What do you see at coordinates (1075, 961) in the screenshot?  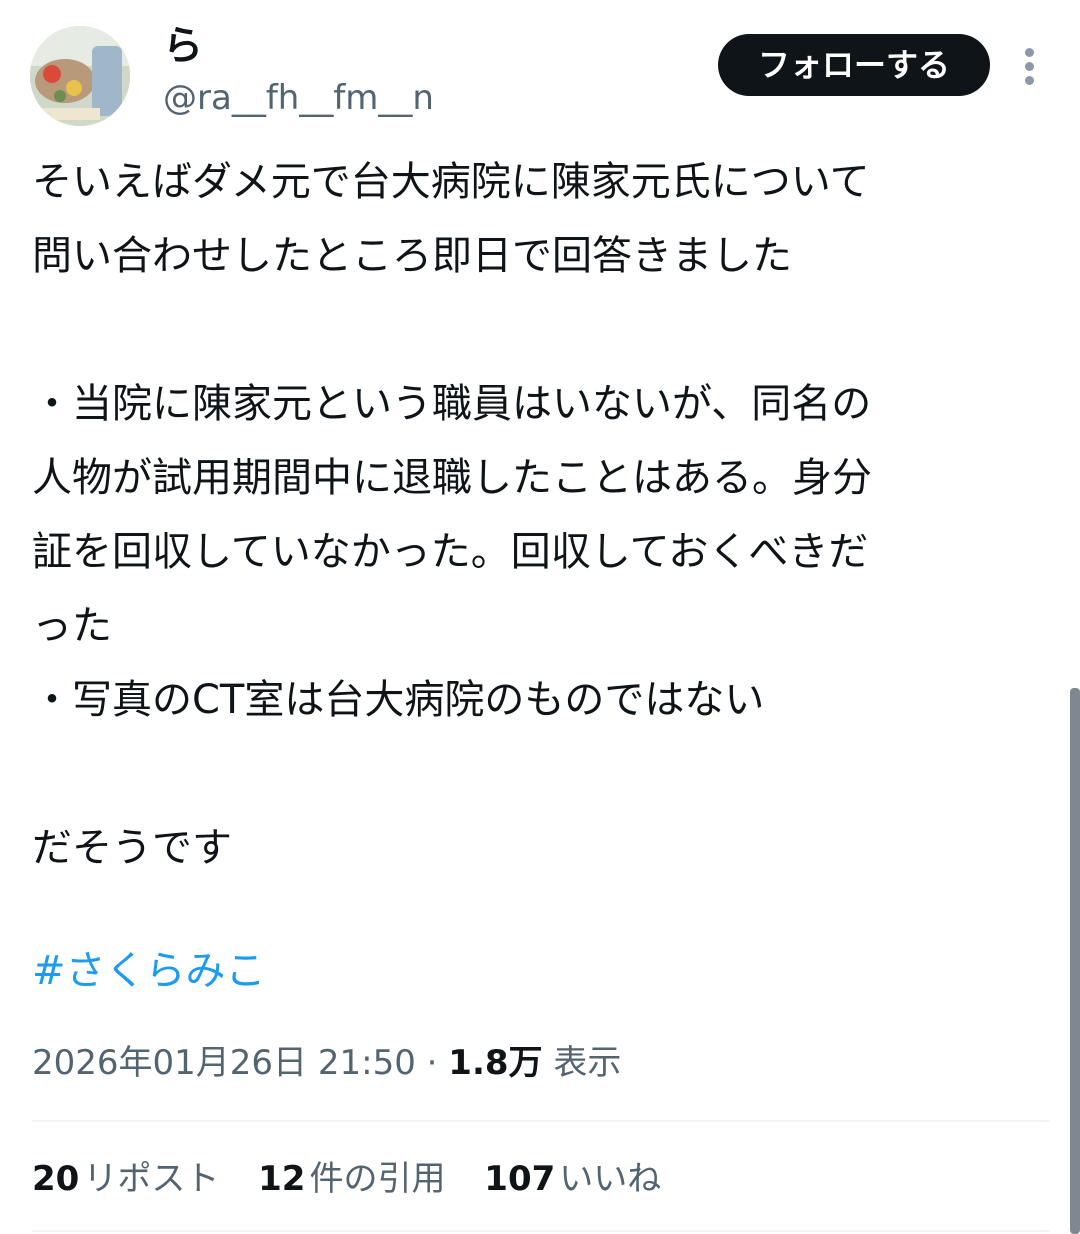 I see `scrollbar` at bounding box center [1075, 961].